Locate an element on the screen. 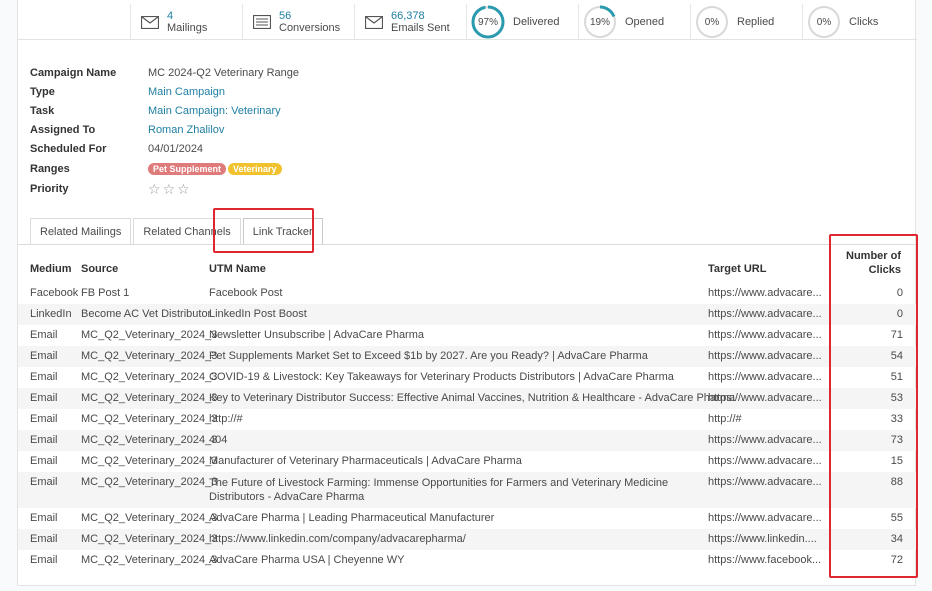 This screenshot has height=591, width=932. delivered-gauge: 97% is located at coordinates (488, 22).